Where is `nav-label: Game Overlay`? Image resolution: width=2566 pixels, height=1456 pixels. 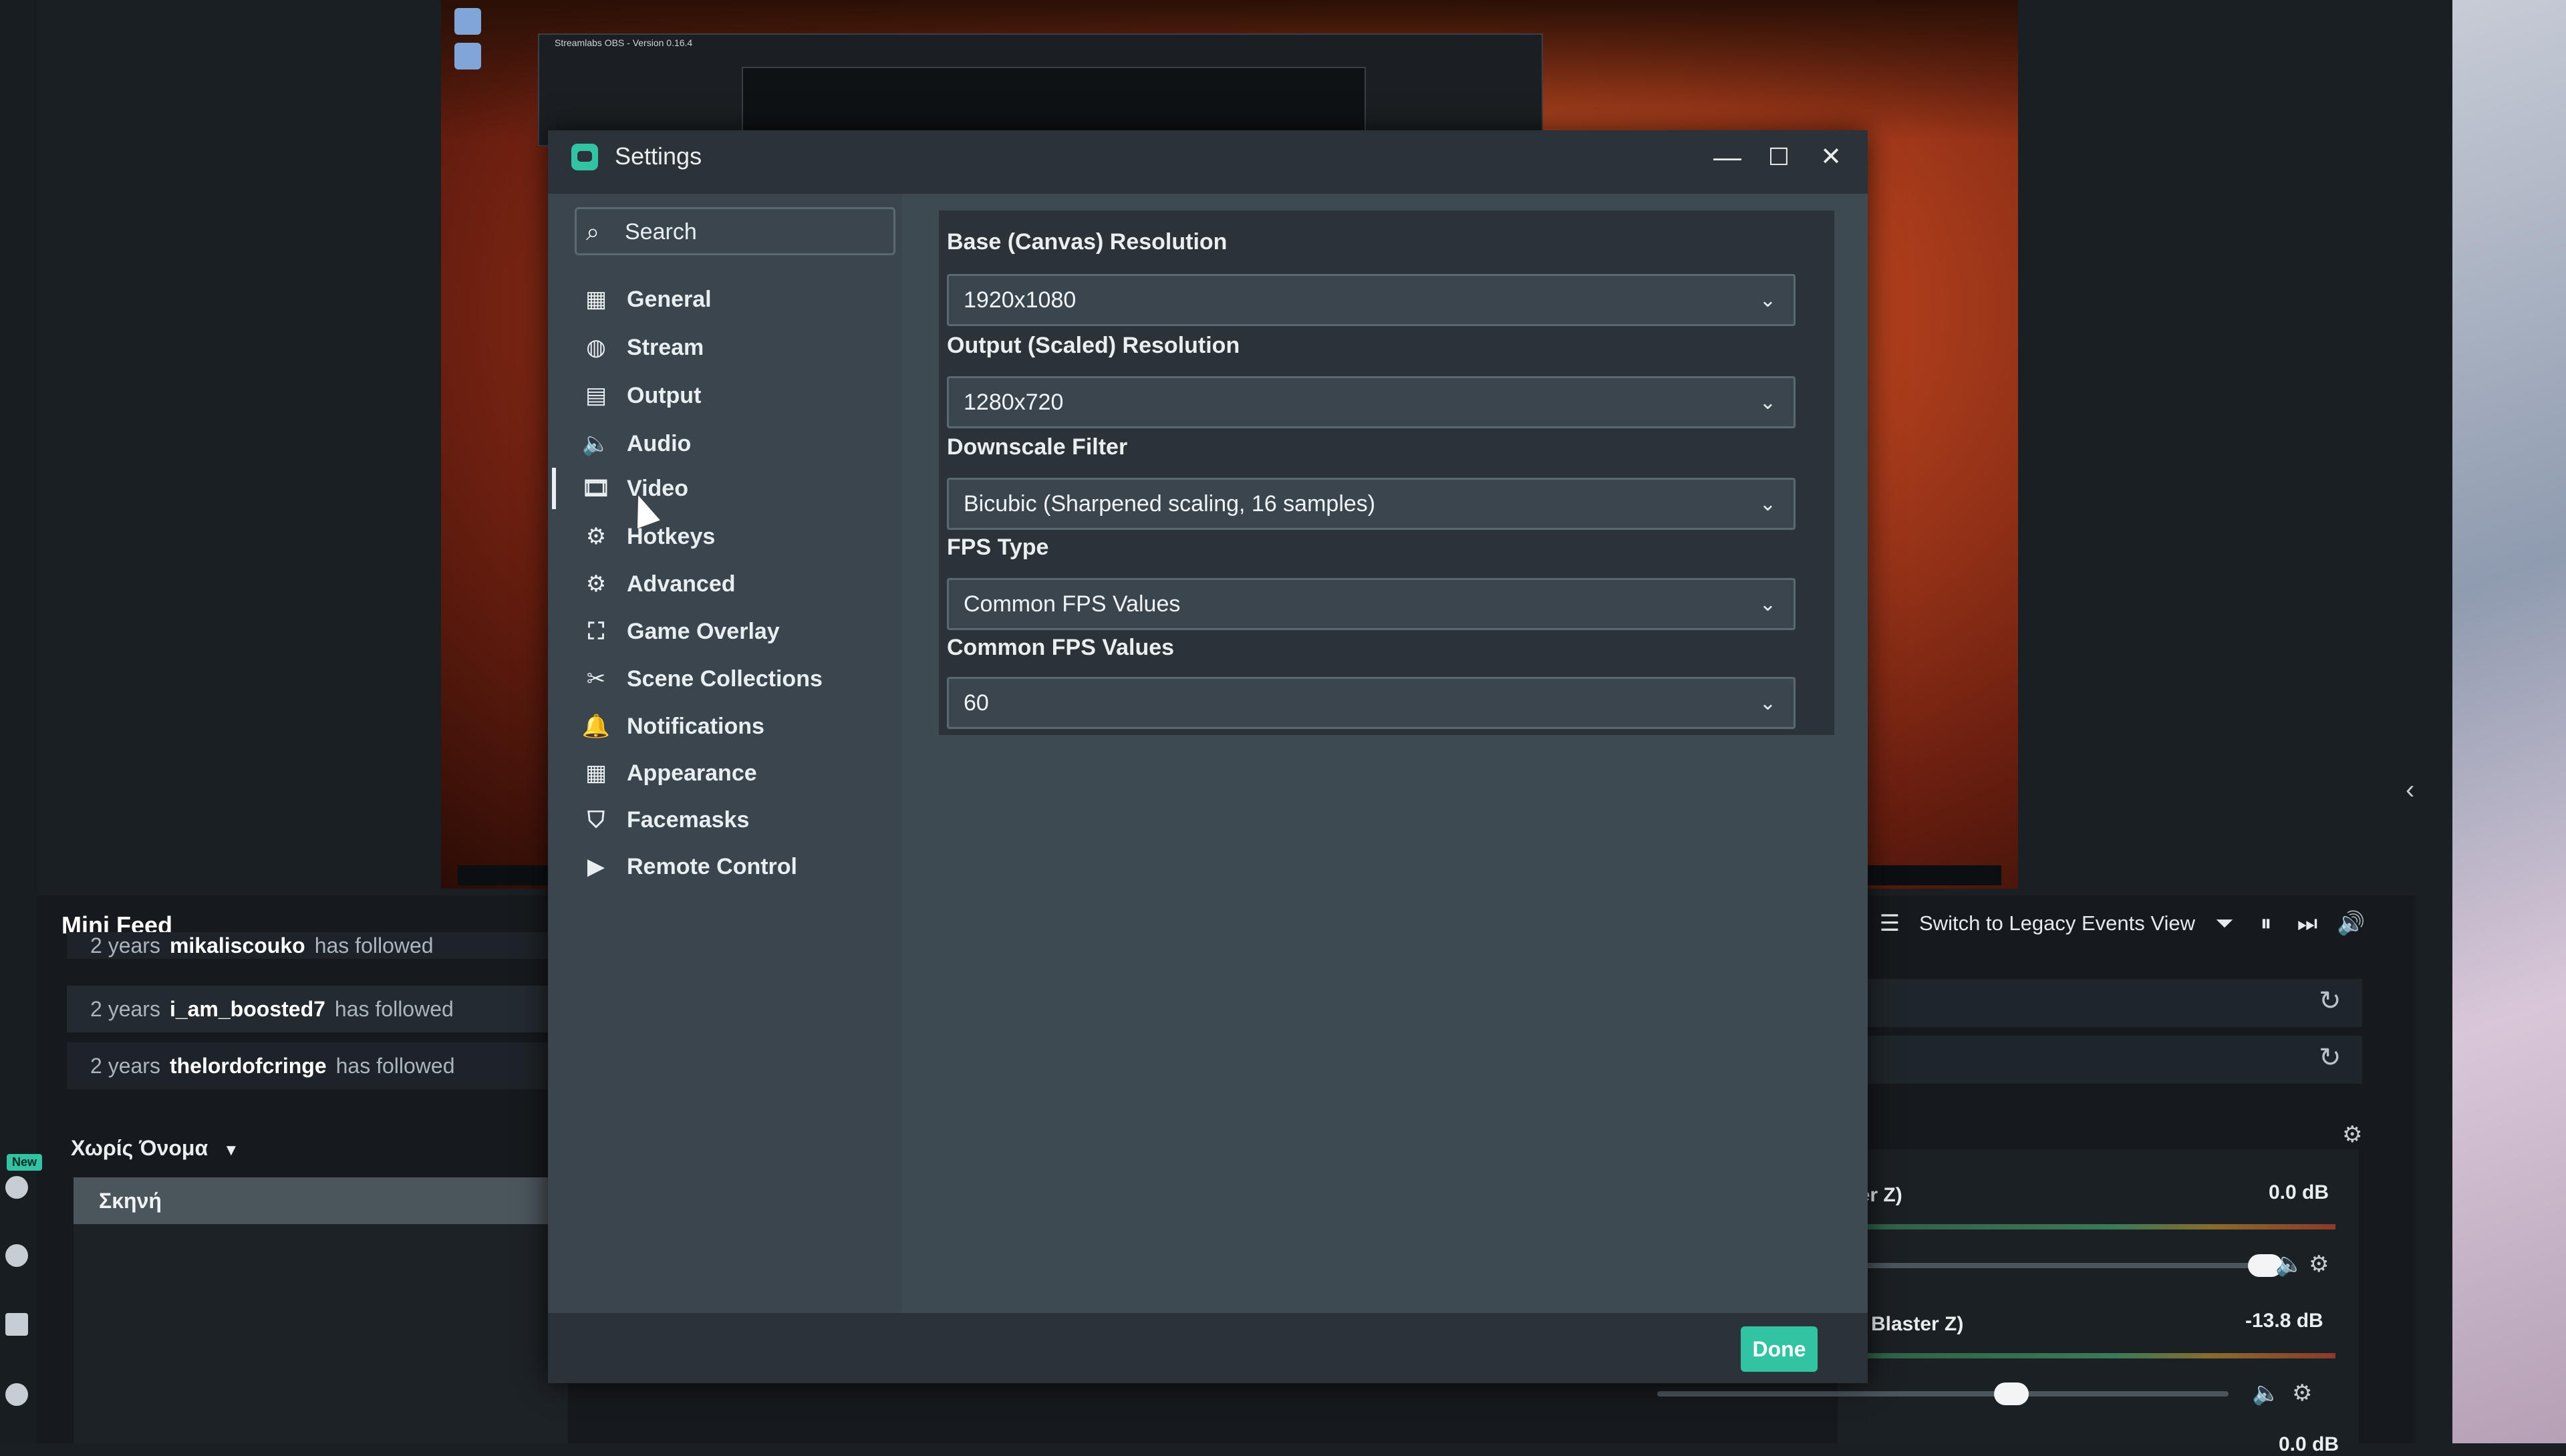 nav-label: Game Overlay is located at coordinates (703, 631).